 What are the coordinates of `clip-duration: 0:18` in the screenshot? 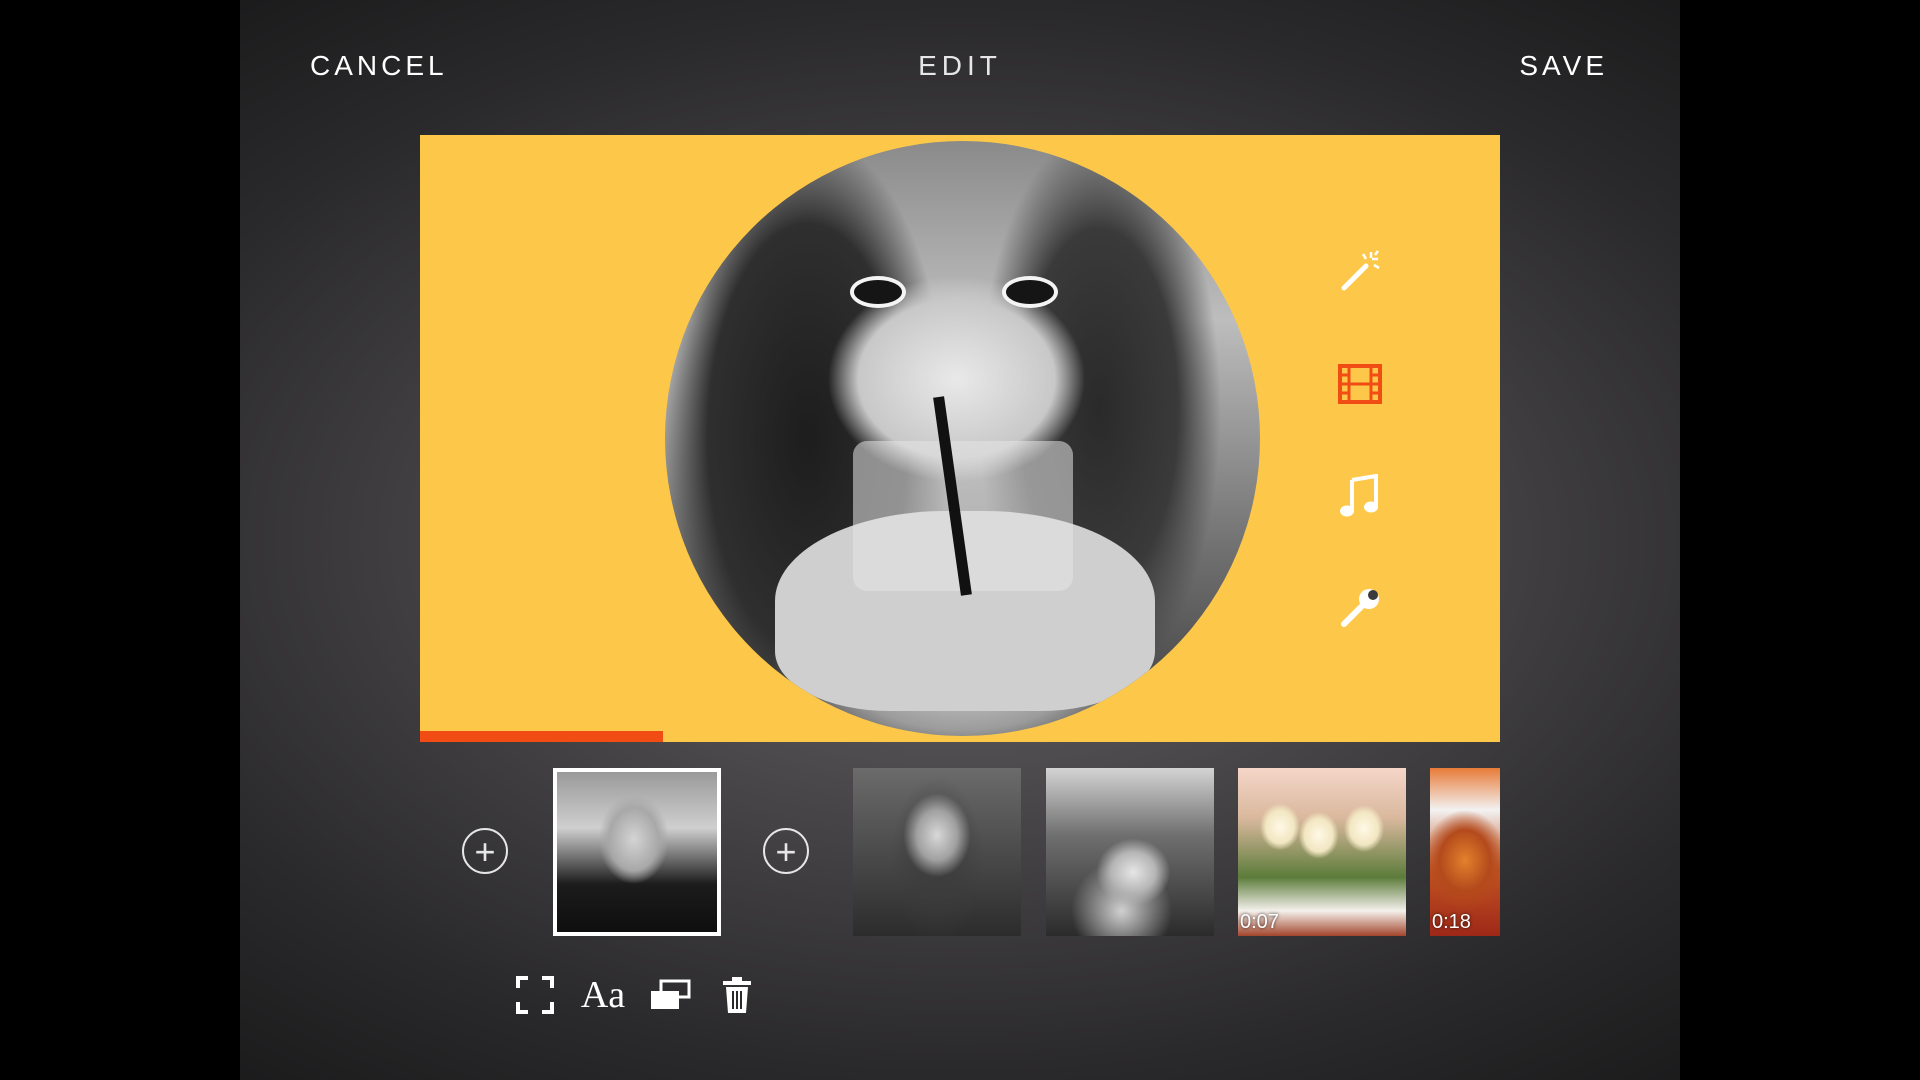 It's located at (1451, 922).